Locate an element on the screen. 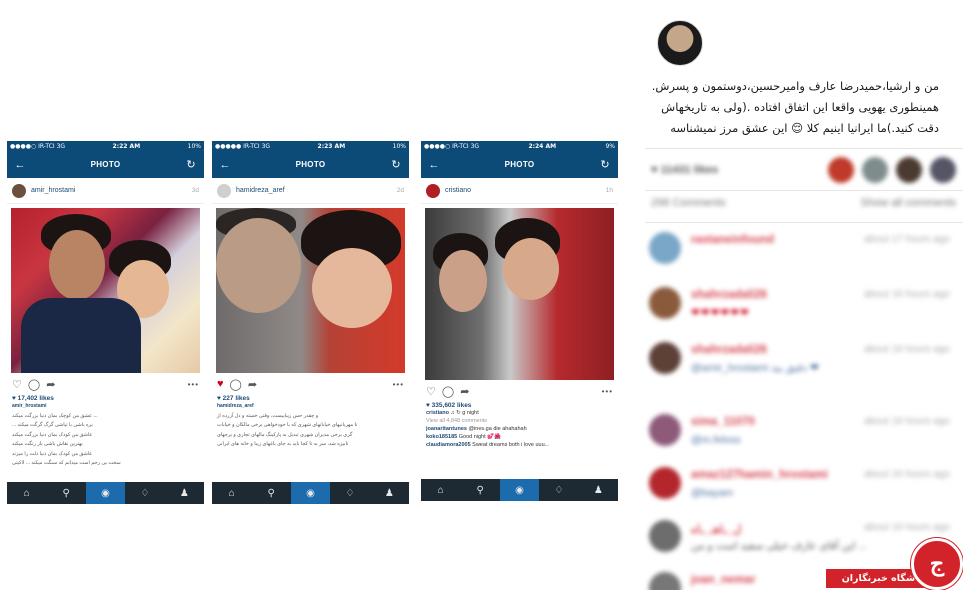 The image size is (963, 590). post-actions: ♥ ◯ ➦ ••• is located at coordinates (310, 384).